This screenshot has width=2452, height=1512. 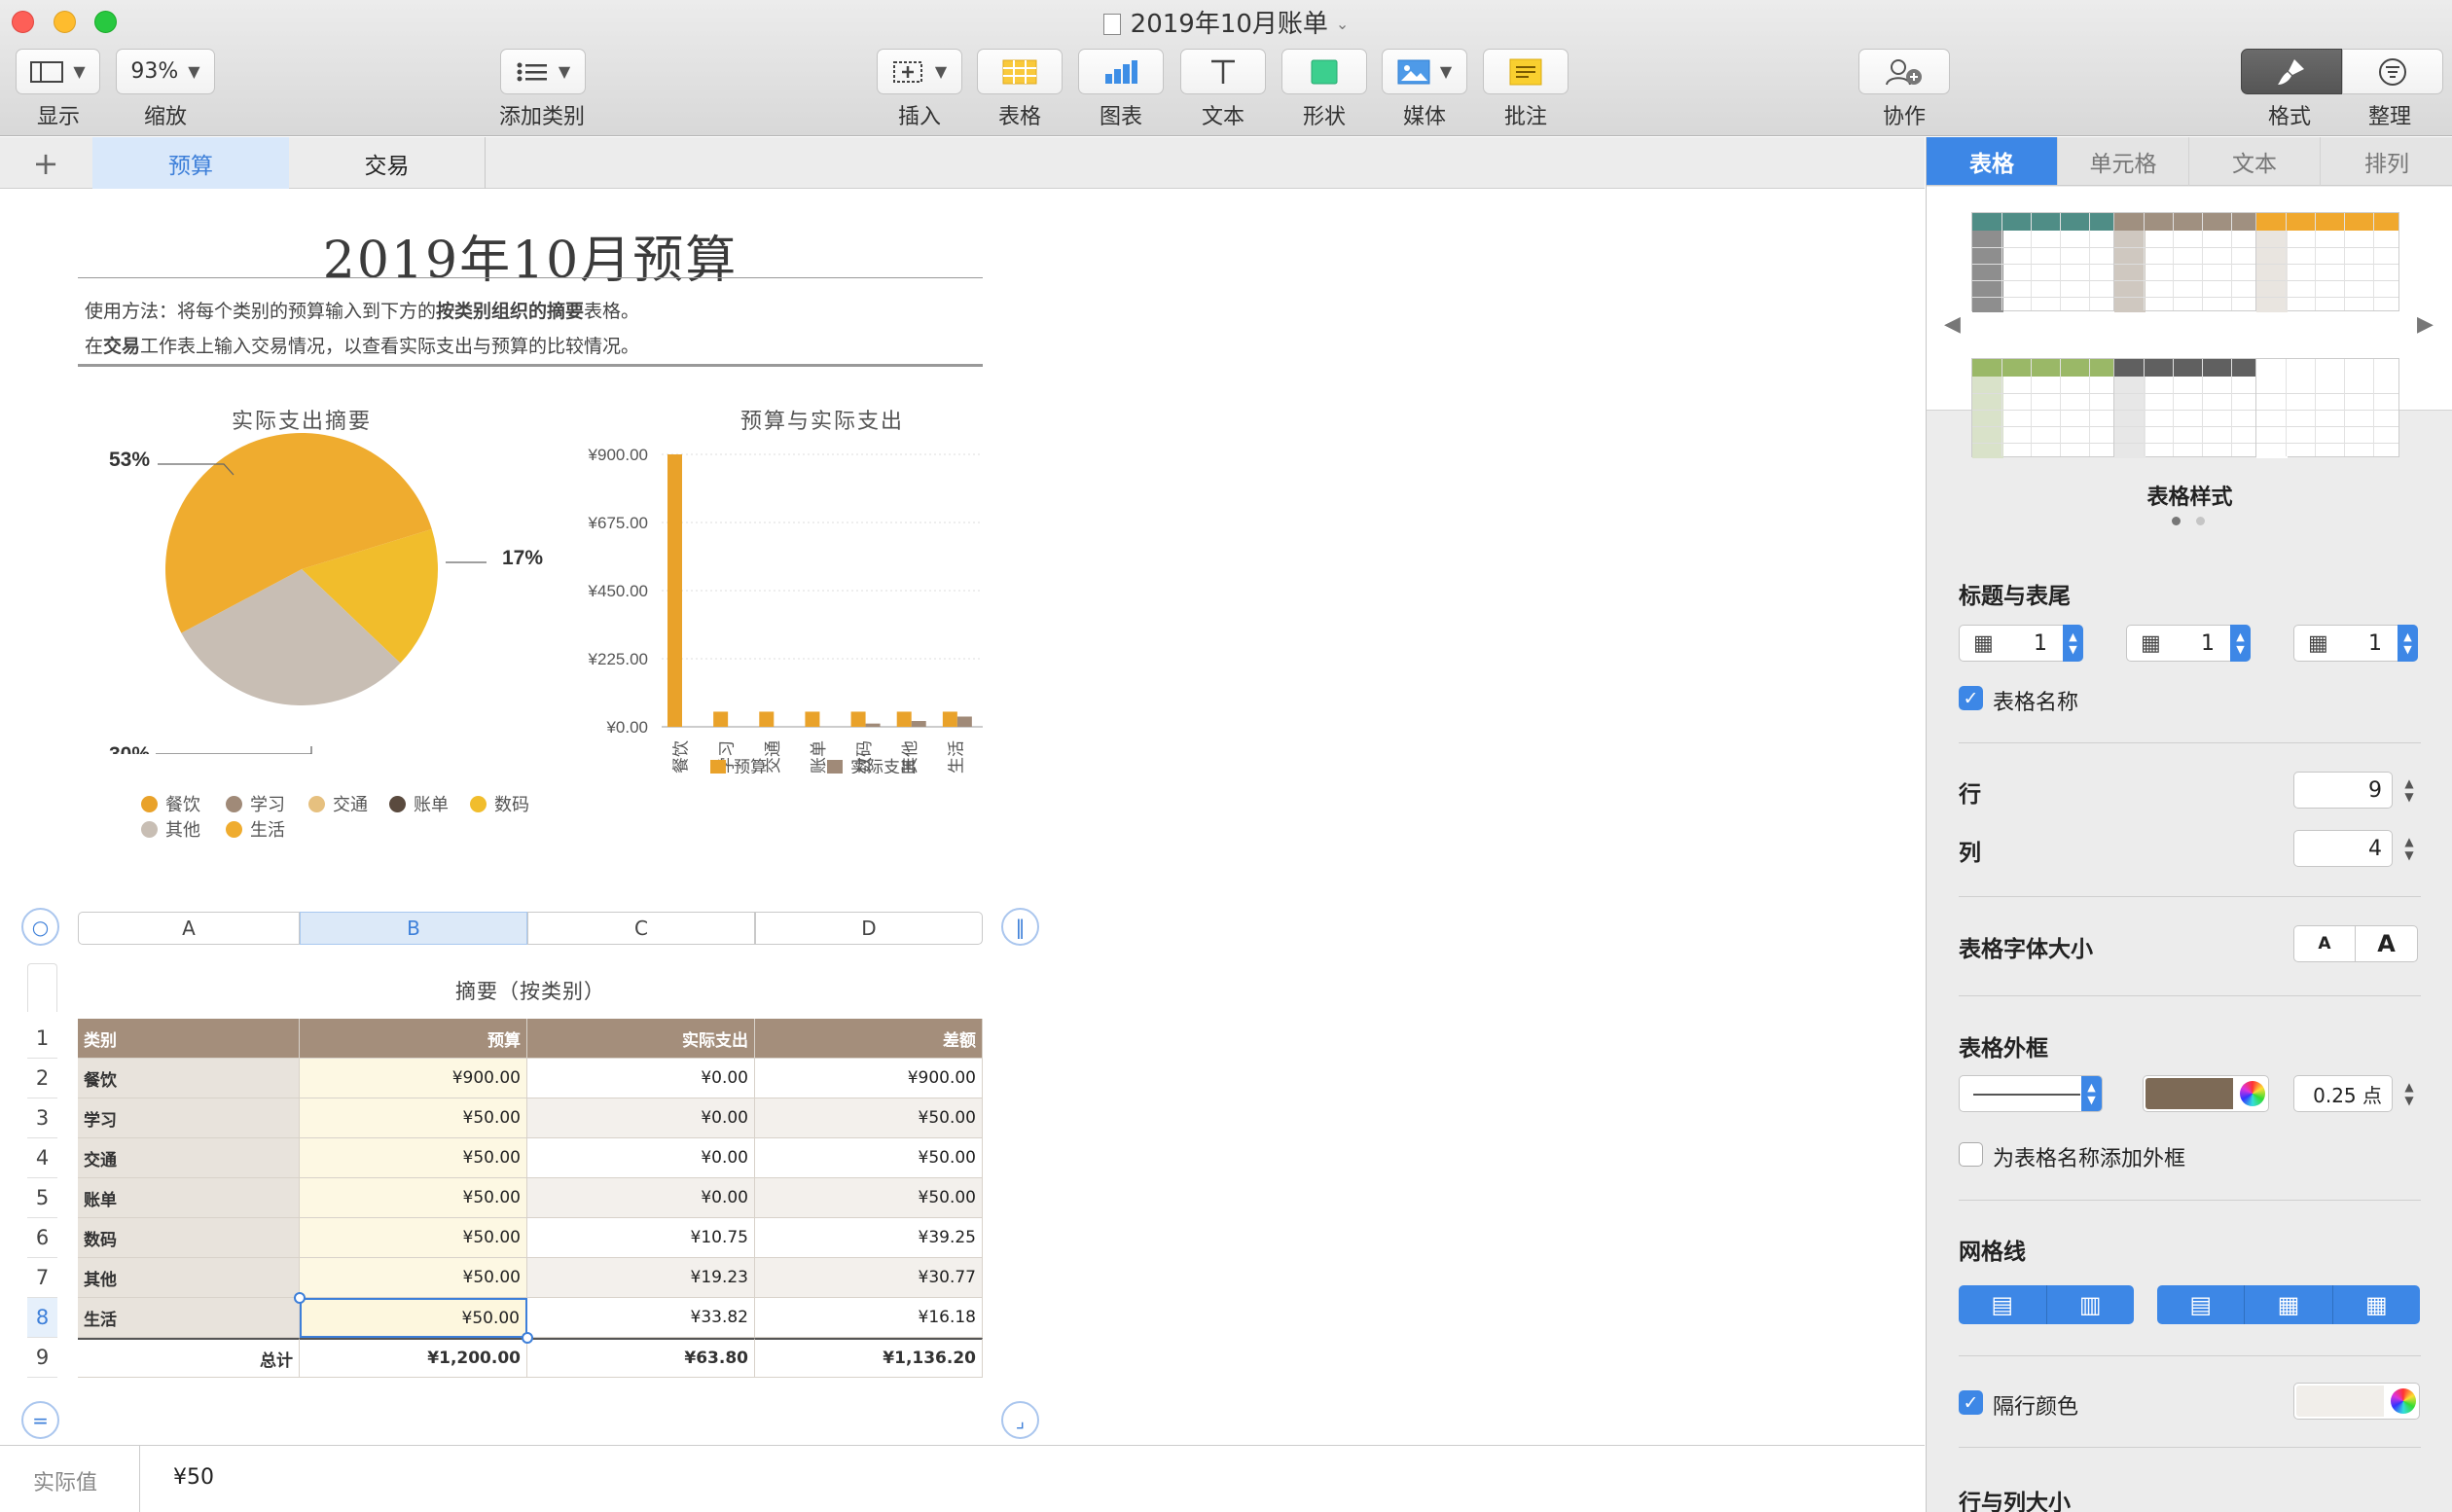 What do you see at coordinates (1020, 71) in the screenshot?
I see `table-button` at bounding box center [1020, 71].